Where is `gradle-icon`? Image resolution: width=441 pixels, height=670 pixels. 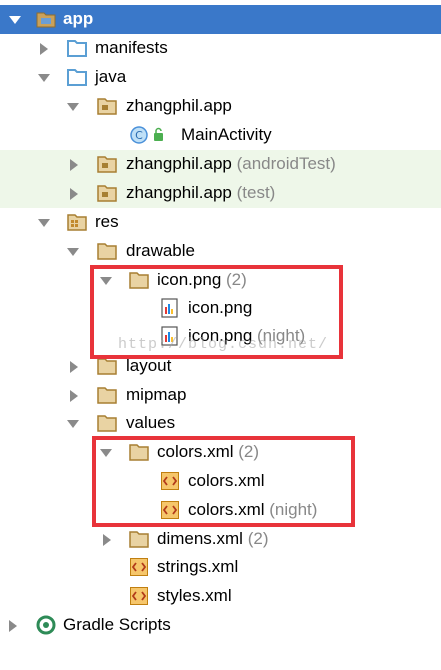 gradle-icon is located at coordinates (46, 625).